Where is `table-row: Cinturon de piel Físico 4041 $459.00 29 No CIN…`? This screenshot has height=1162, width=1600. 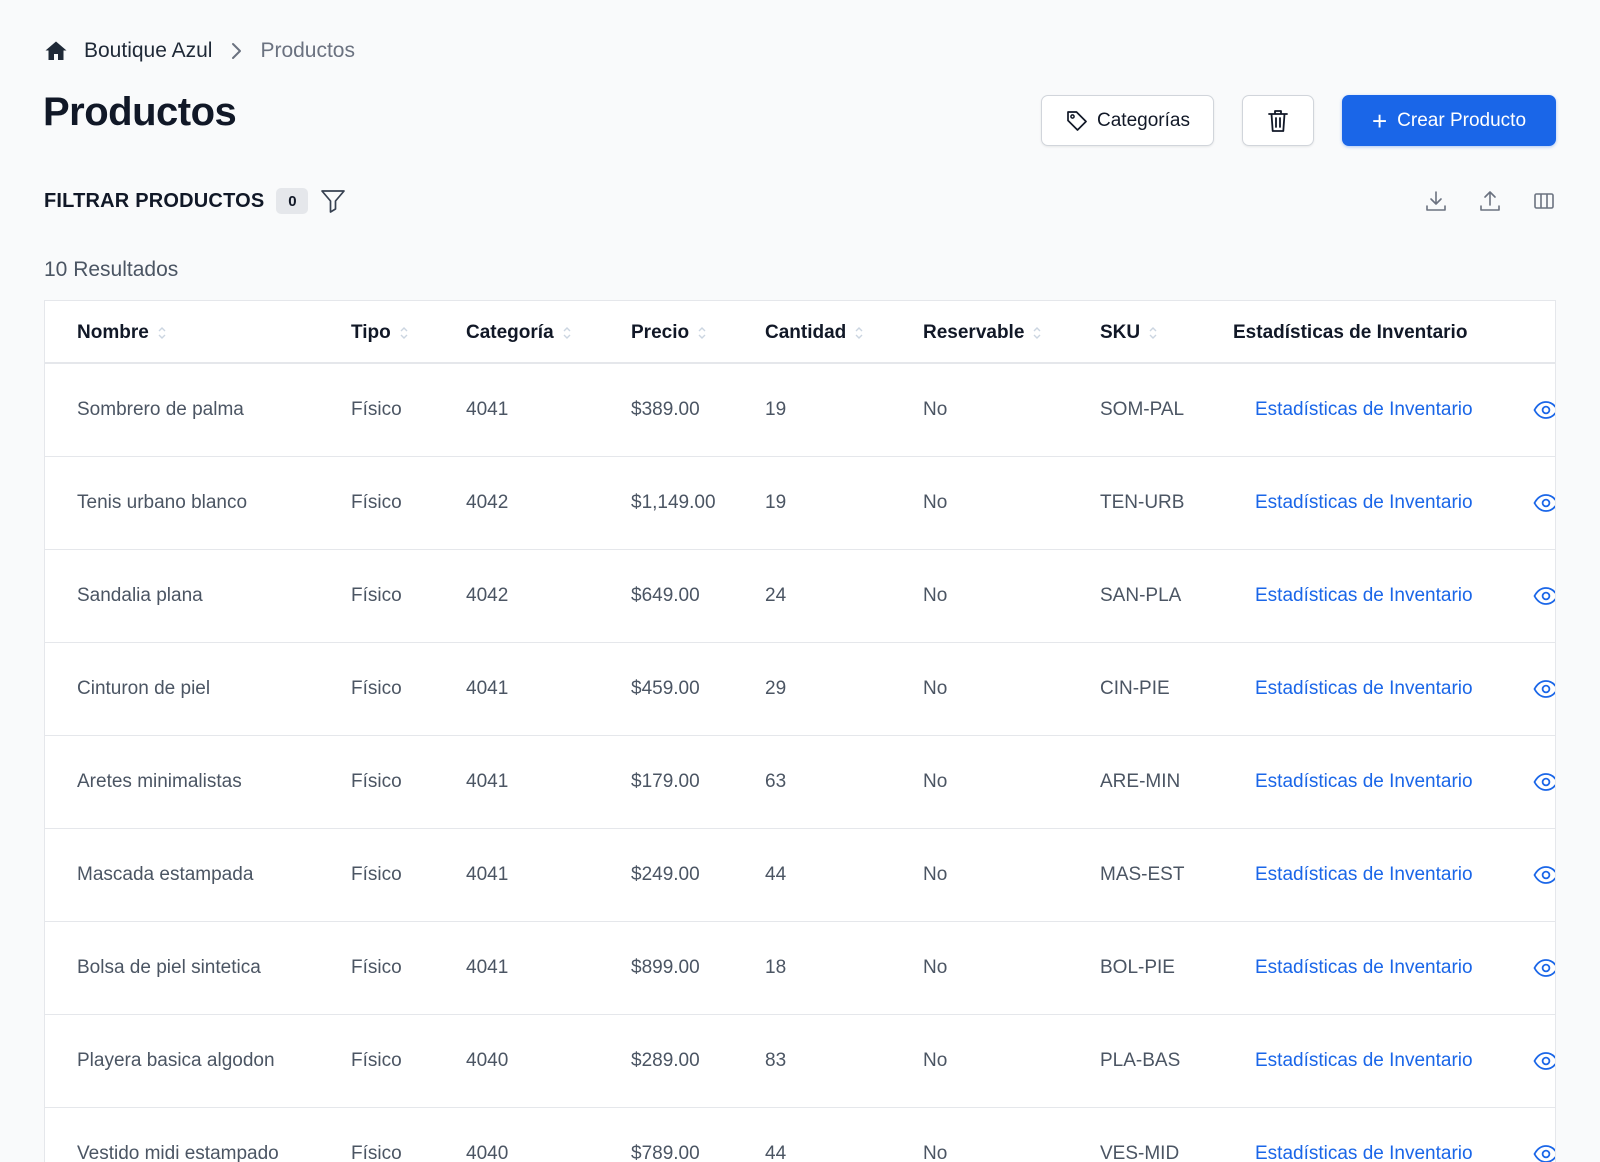 table-row: Cinturon de piel Físico 4041 $459.00 29 No CIN… is located at coordinates (800, 689).